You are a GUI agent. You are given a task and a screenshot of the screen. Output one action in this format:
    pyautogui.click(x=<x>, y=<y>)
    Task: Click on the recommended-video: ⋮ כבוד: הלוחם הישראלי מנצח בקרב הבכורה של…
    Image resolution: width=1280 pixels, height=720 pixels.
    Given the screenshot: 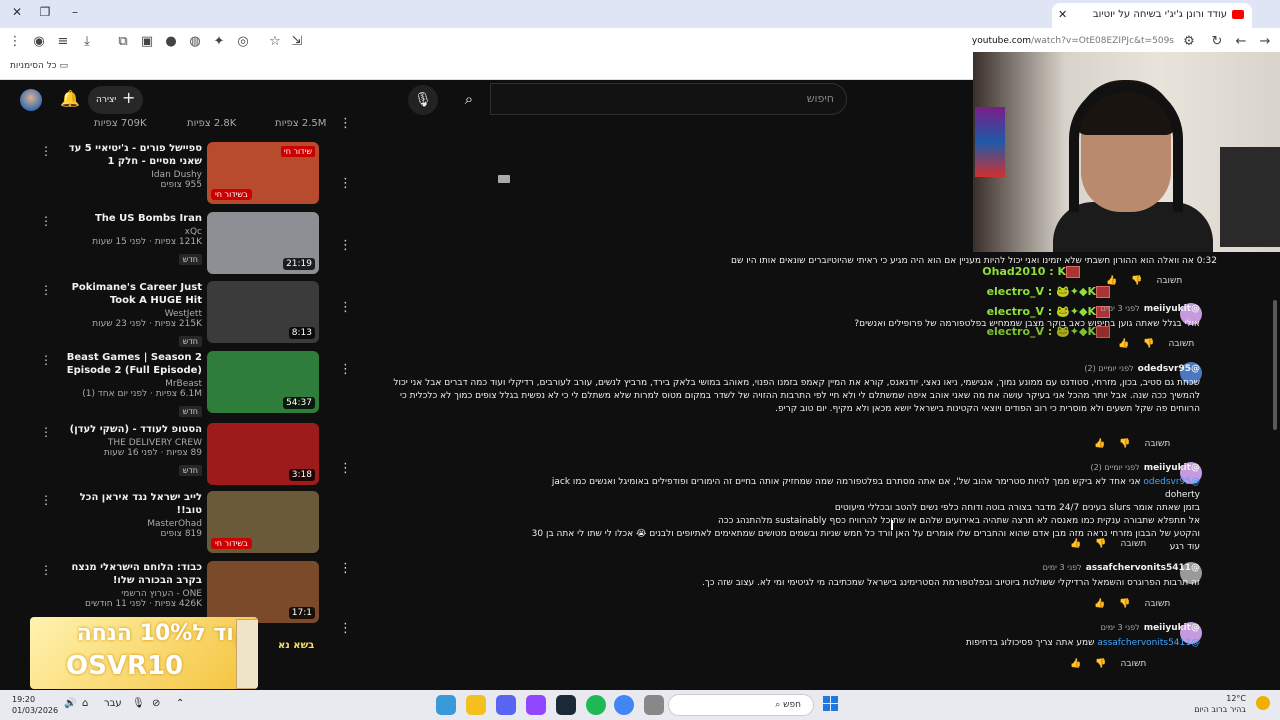 What is the action you would take?
    pyautogui.click(x=180, y=593)
    